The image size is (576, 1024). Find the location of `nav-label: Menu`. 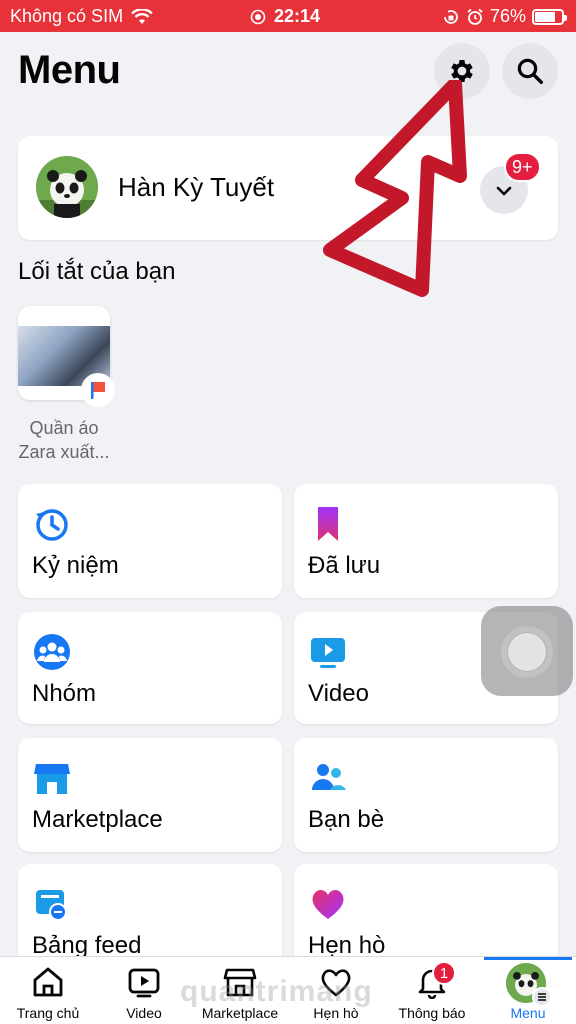

nav-label: Menu is located at coordinates (528, 1013).